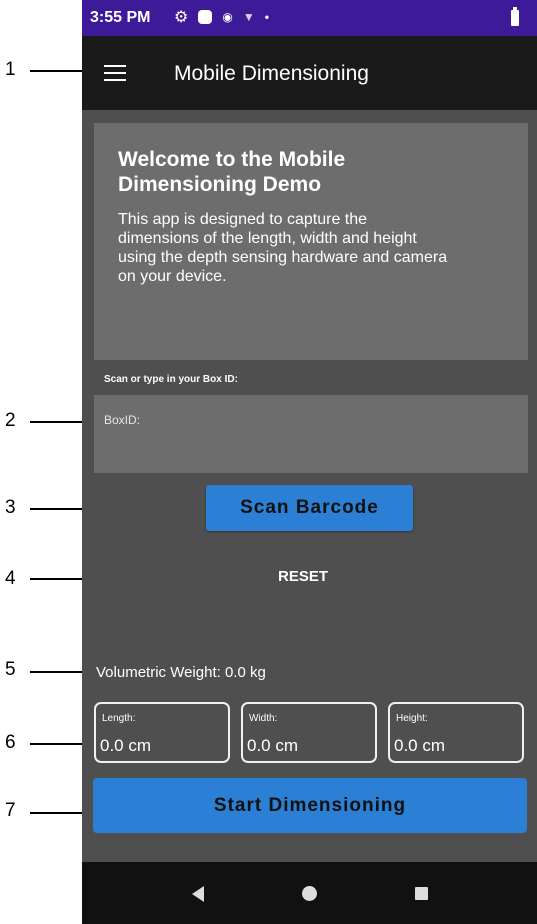 Image resolution: width=537 pixels, height=924 pixels. I want to click on welcome-title: Welcome to the Mobile Dimensioning Demo, so click(232, 172).